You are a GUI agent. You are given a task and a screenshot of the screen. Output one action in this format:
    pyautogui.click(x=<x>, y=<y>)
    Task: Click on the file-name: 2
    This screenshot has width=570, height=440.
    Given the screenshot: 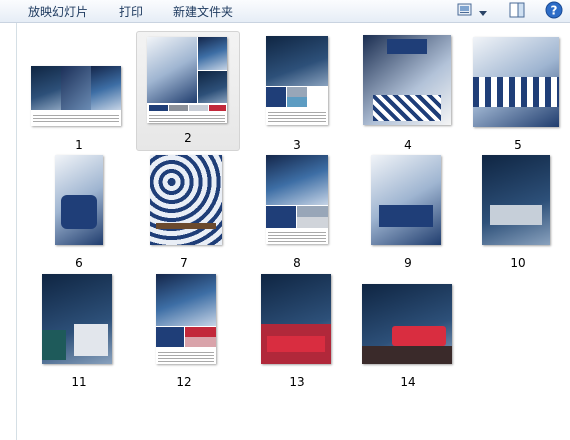 What is the action you would take?
    pyautogui.click(x=188, y=138)
    